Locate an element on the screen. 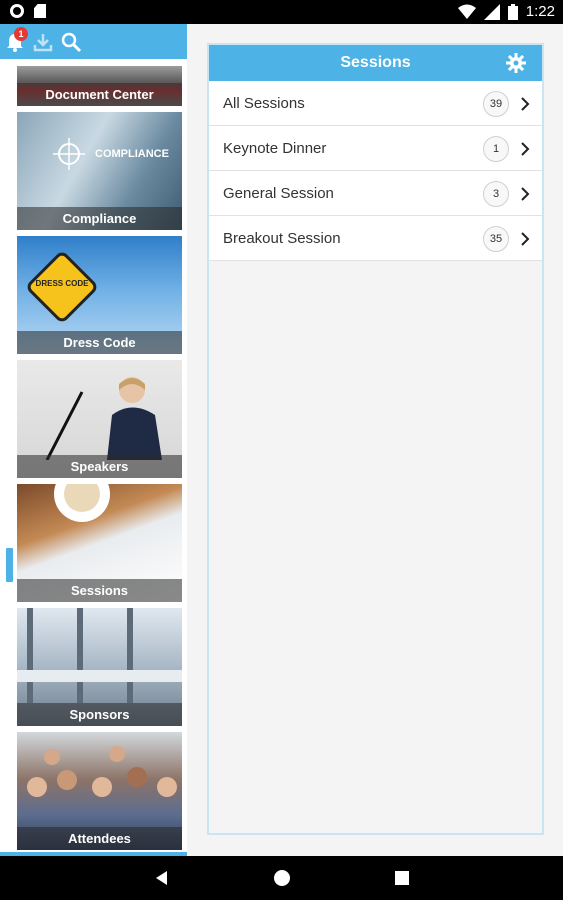  sidebar-tile-speakers: Speakers is located at coordinates (99, 419).